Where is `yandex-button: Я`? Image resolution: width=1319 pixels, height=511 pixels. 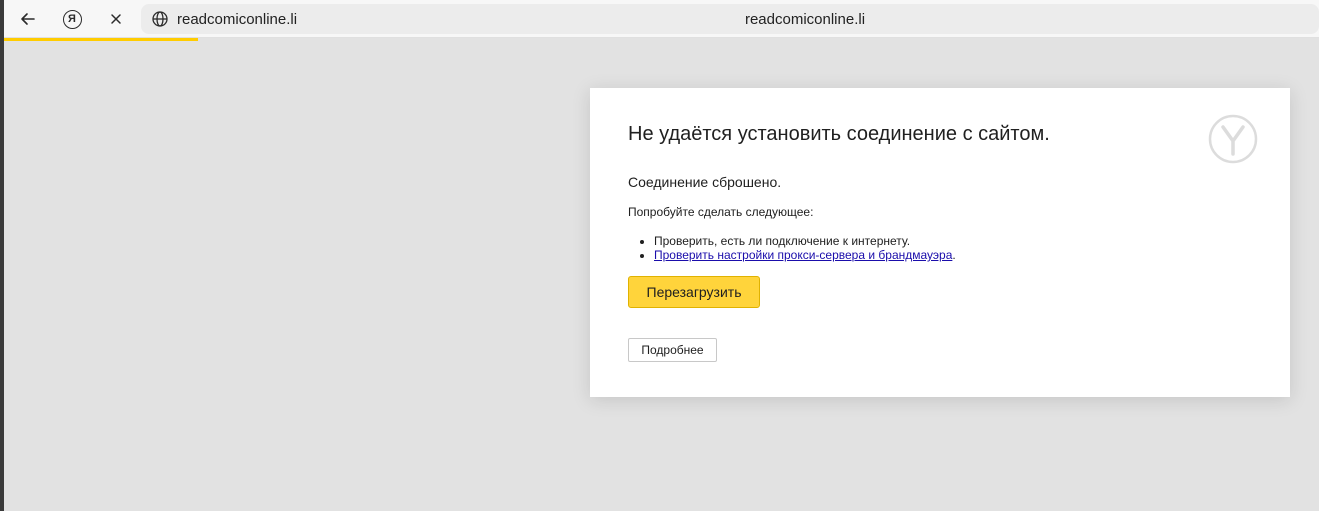 yandex-button: Я is located at coordinates (72, 19).